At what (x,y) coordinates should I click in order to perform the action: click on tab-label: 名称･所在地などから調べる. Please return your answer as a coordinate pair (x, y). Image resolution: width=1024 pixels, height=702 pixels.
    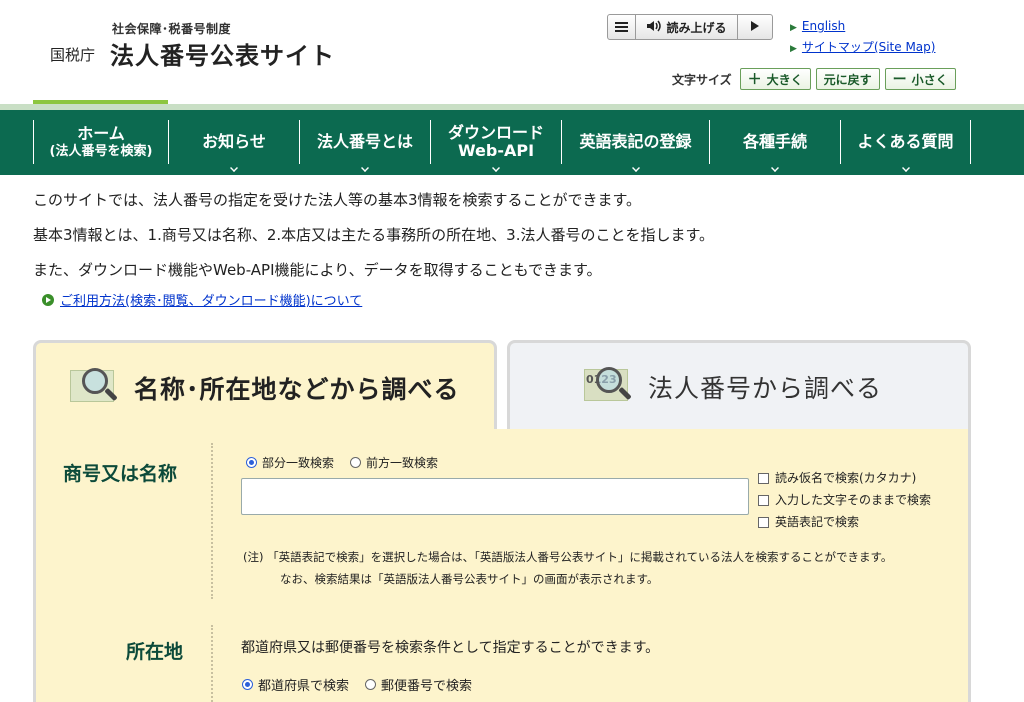
    Looking at the image, I should click on (297, 389).